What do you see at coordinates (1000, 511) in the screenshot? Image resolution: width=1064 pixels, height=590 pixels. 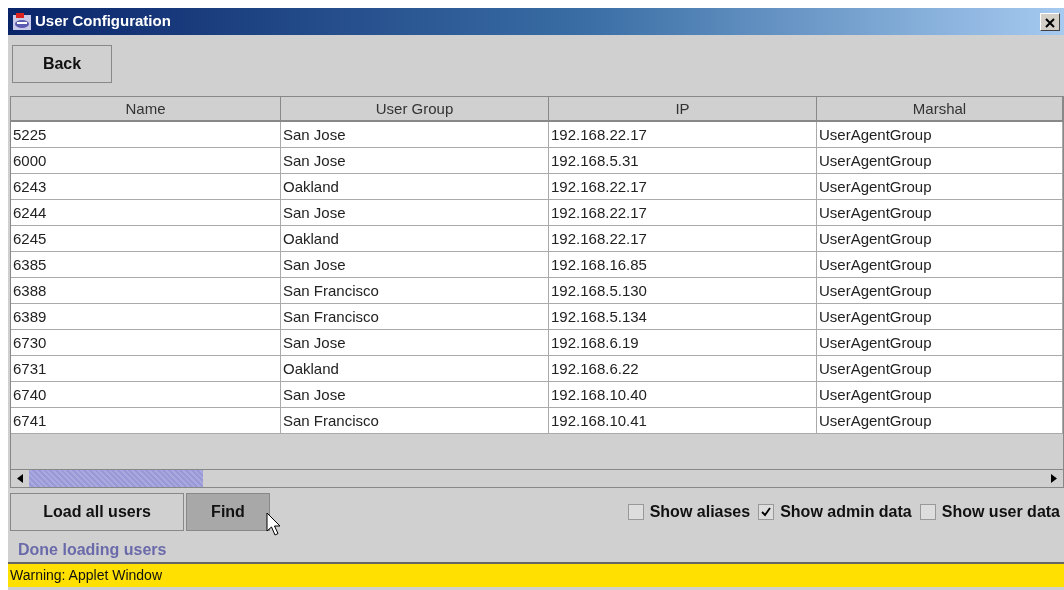 I see `checkbox-label: Show user data` at bounding box center [1000, 511].